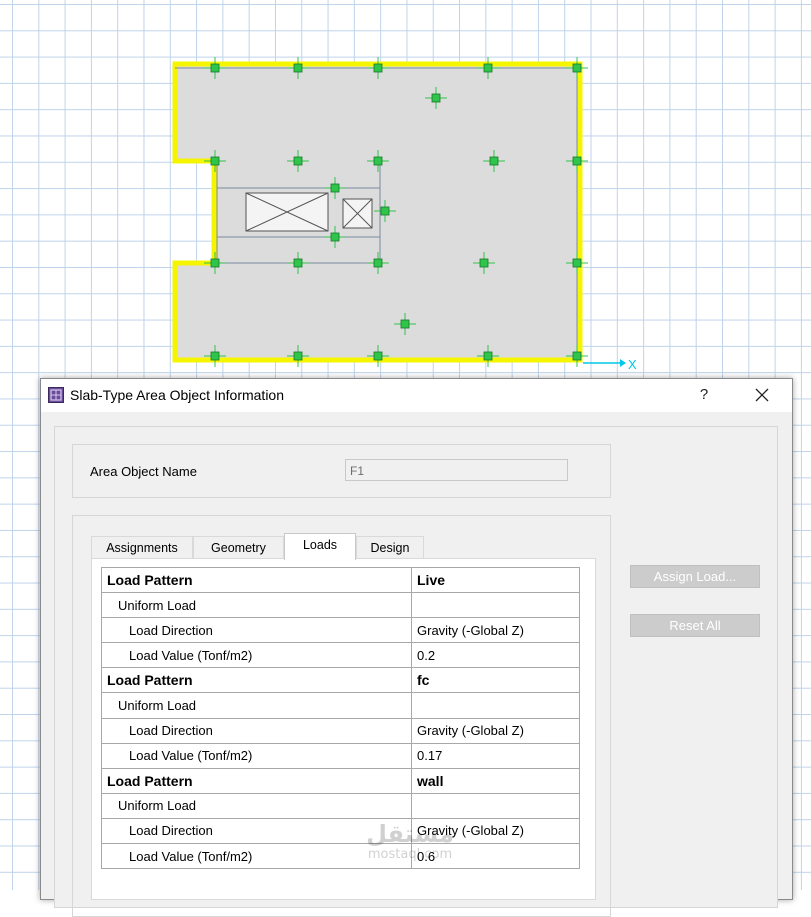  Describe the element at coordinates (142, 547) in the screenshot. I see `tab-assignments: Assignments` at that location.